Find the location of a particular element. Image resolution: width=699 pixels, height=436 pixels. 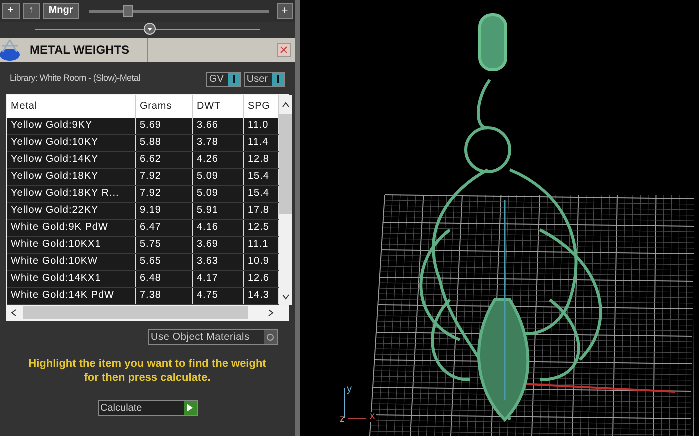

table-cell: 9.19 is located at coordinates (164, 211).